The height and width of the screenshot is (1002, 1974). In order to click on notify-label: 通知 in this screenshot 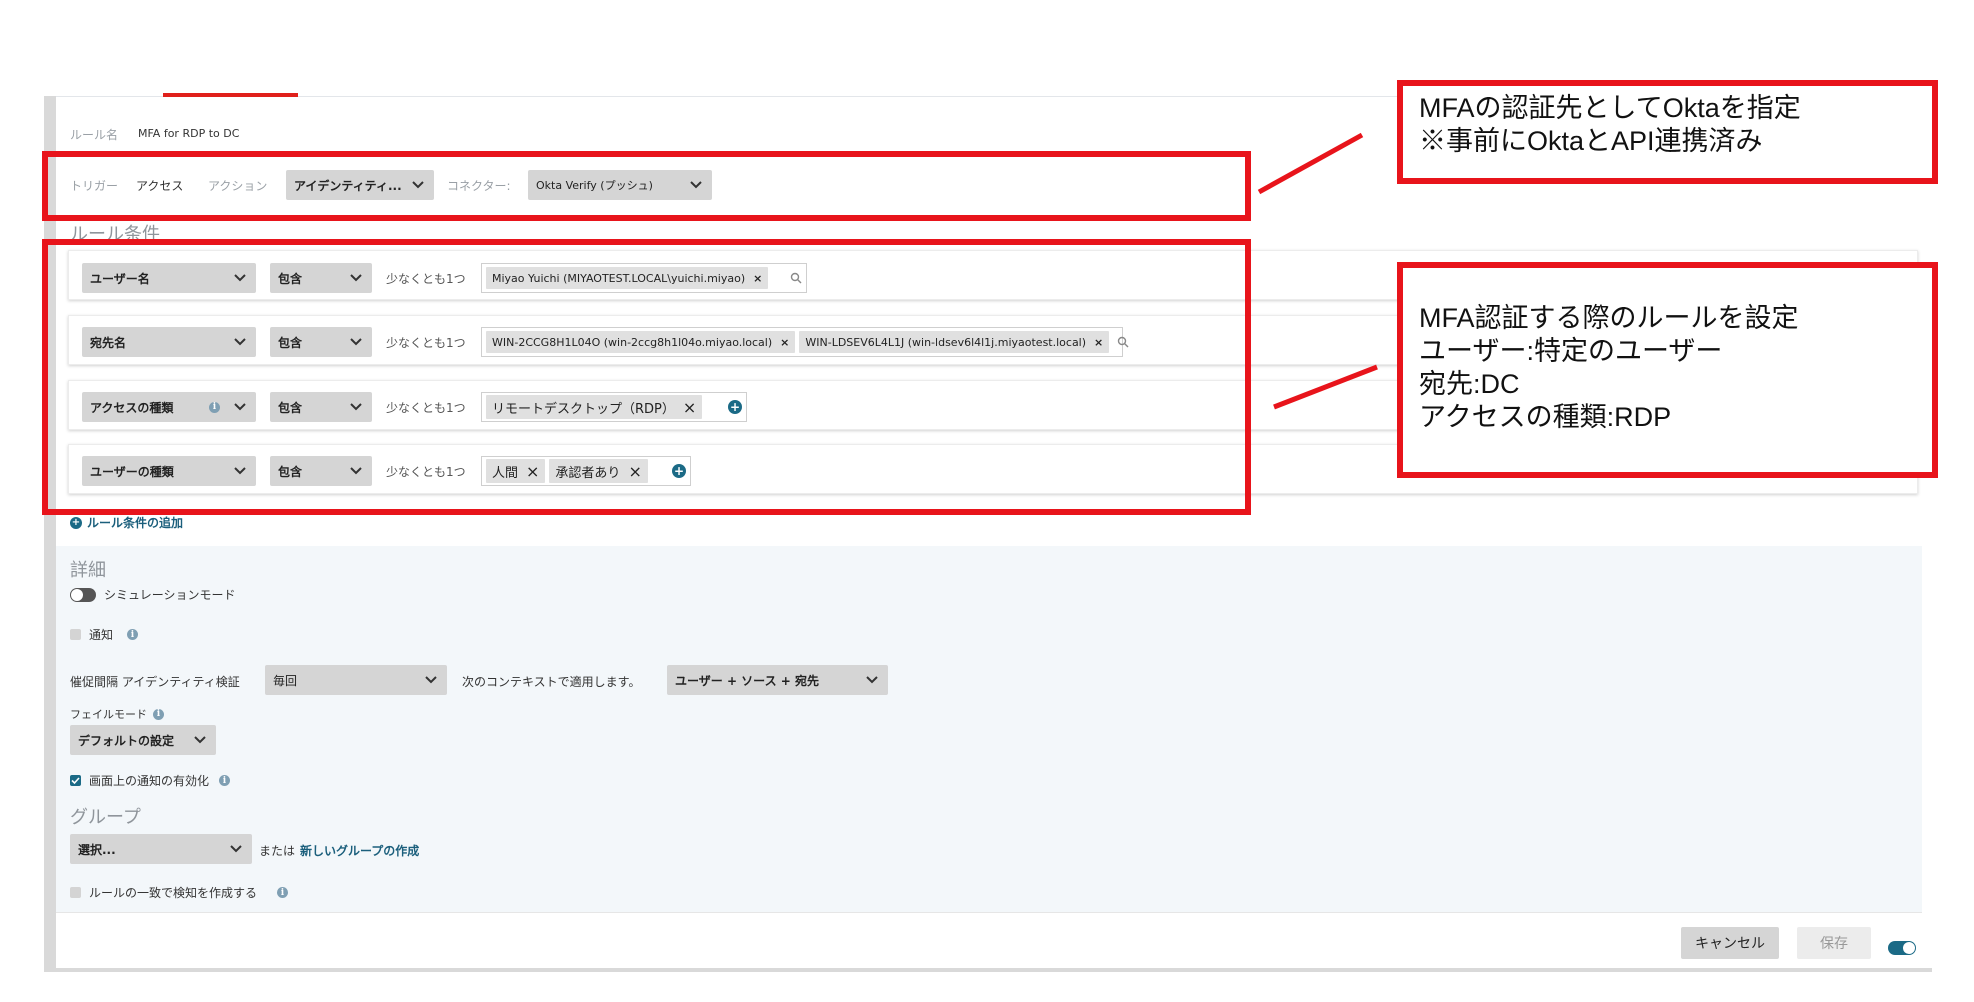, I will do `click(101, 635)`.